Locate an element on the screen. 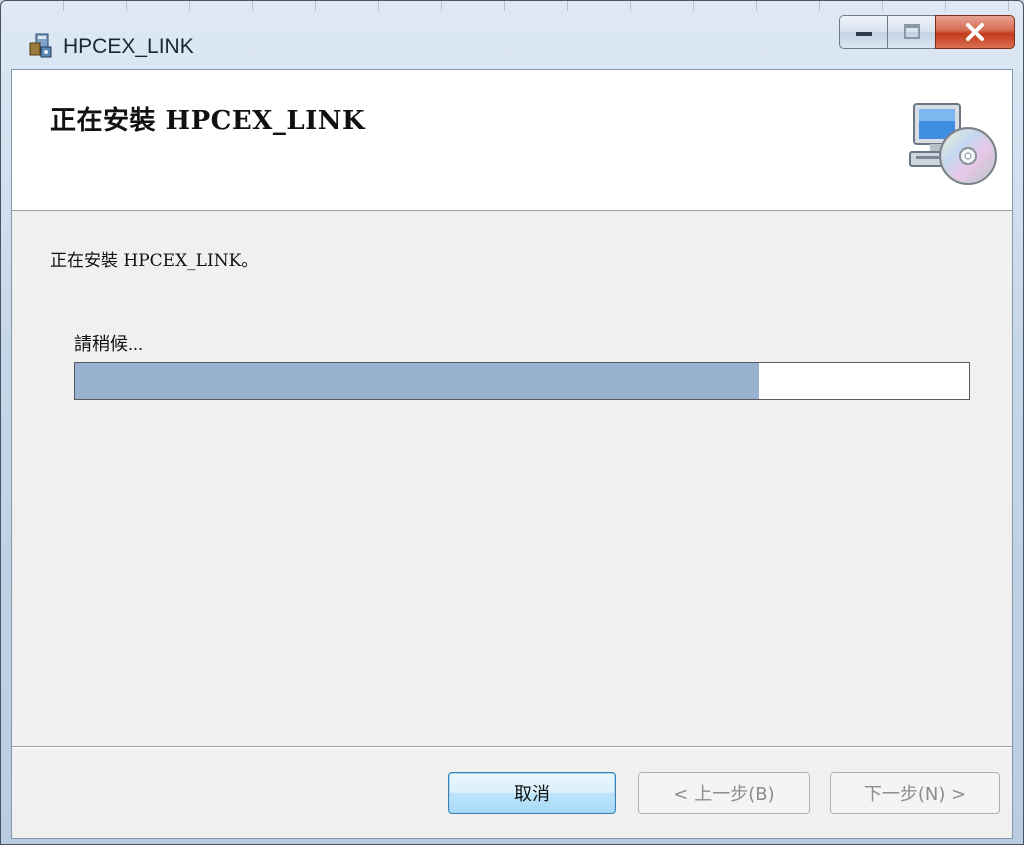 The image size is (1024, 845). computer-cd-icon is located at coordinates (952, 144).